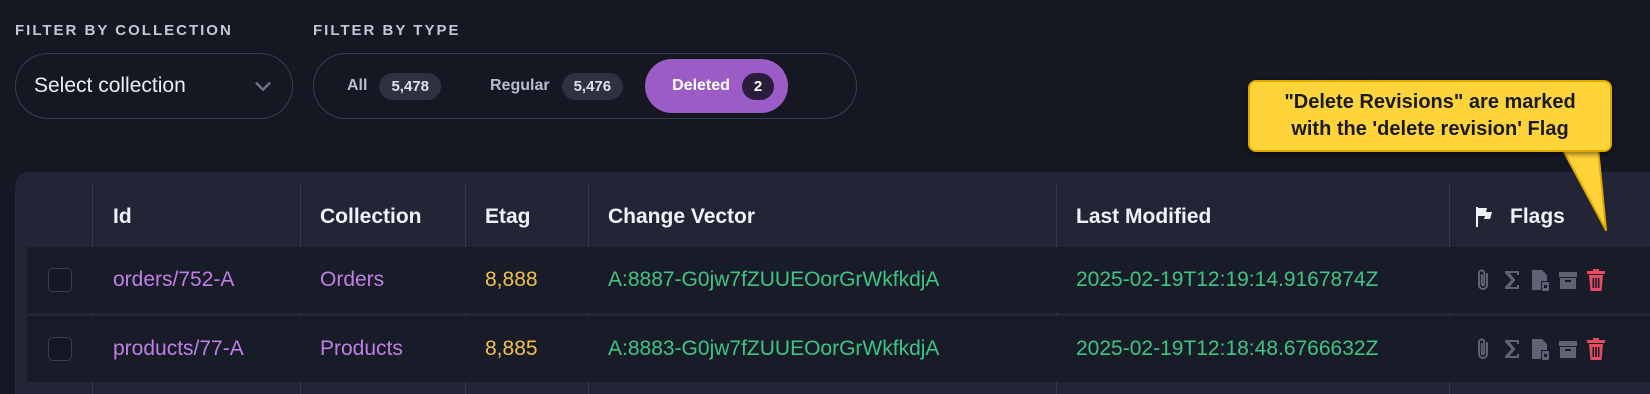 This screenshot has height=394, width=1650. I want to click on column-header-etag: Etag, so click(508, 217).